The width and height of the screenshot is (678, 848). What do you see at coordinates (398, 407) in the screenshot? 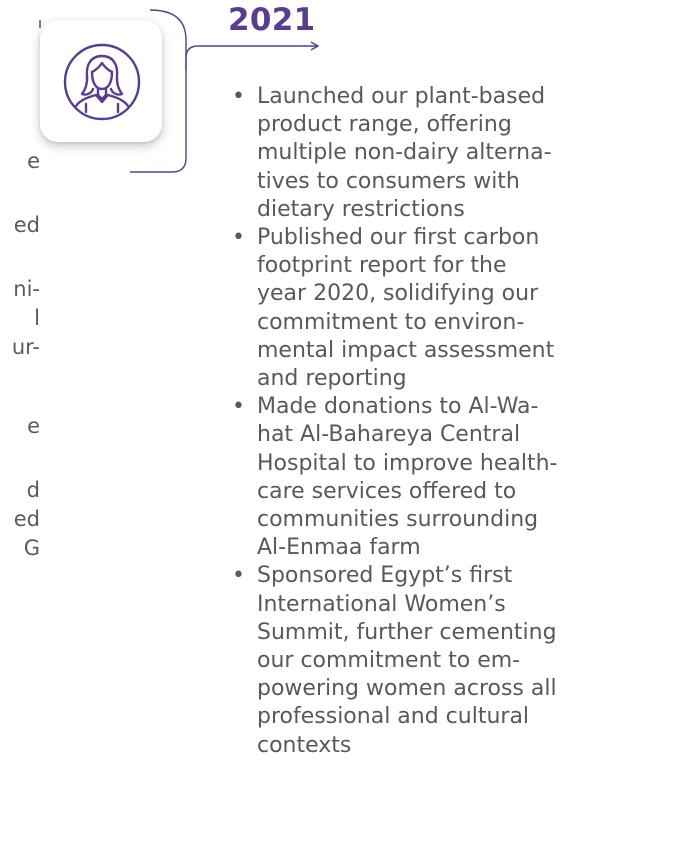
I see `achievement-text-line: Made donations to Al-Wa-` at bounding box center [398, 407].